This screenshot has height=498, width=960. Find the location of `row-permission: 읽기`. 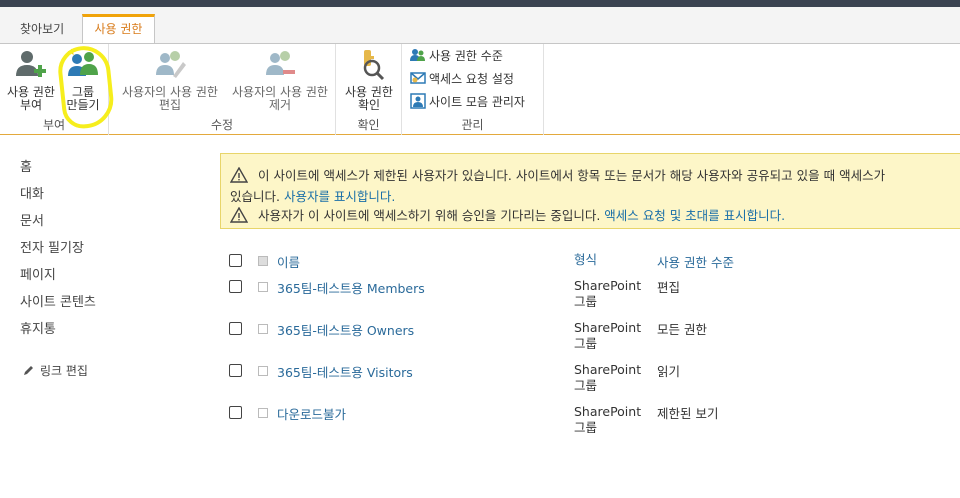

row-permission: 읽기 is located at coordinates (669, 371).